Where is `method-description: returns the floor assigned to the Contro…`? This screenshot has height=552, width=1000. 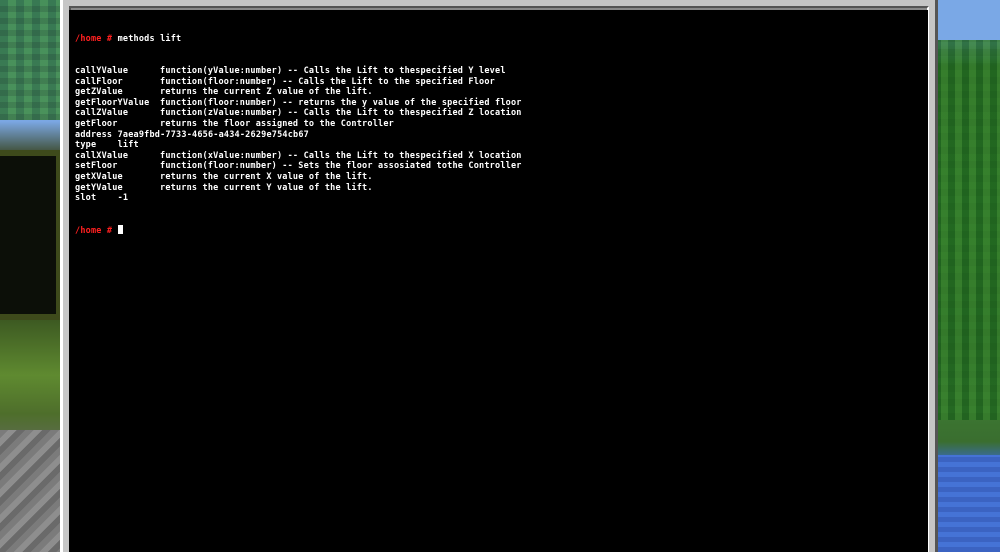 method-description: returns the floor assigned to the Contro… is located at coordinates (277, 123).